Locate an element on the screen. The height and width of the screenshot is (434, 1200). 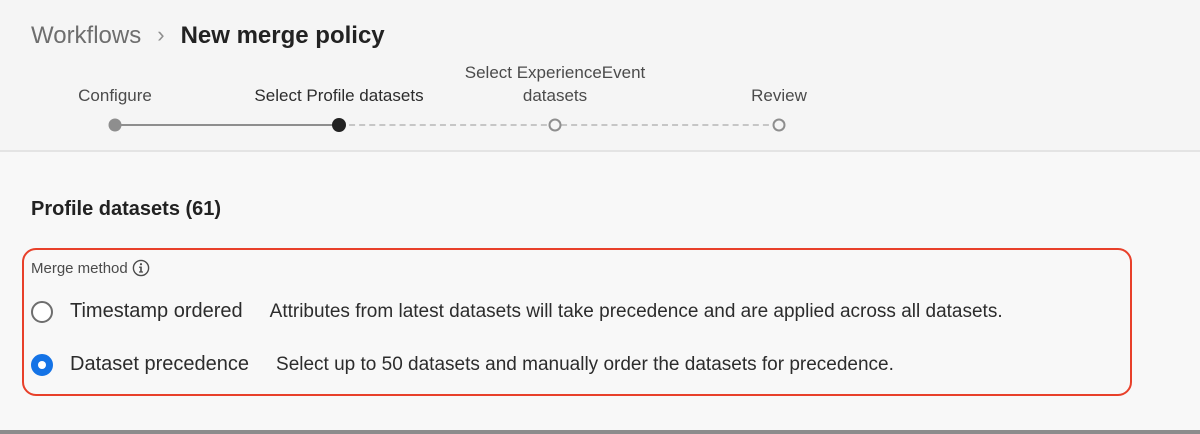
step-marker-review is located at coordinates (779, 125).